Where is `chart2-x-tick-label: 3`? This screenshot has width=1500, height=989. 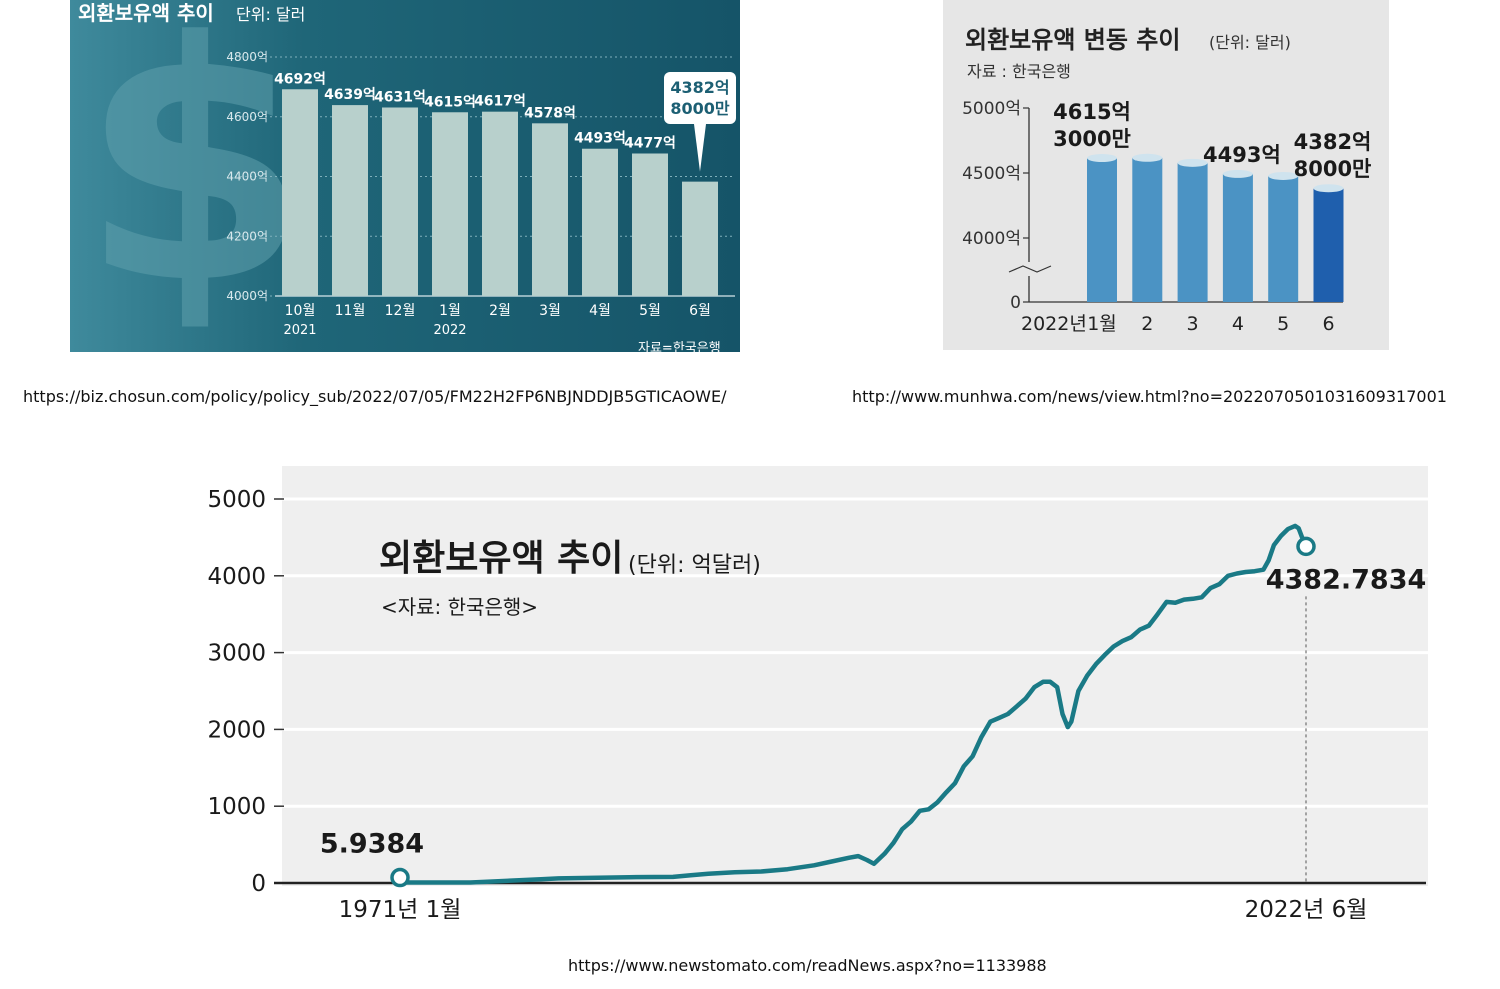
chart2-x-tick-label: 3 is located at coordinates (1193, 324).